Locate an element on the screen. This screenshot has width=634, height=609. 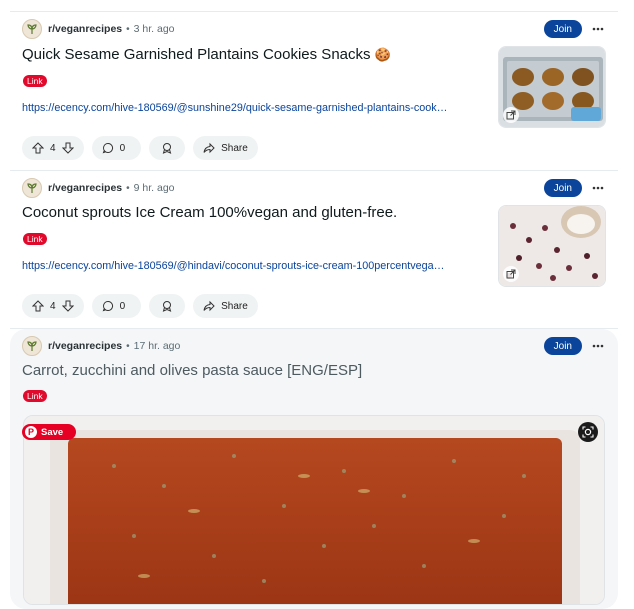
post-meta: r/veganrecipes • 9 hr. ago is located at coordinates (98, 188).